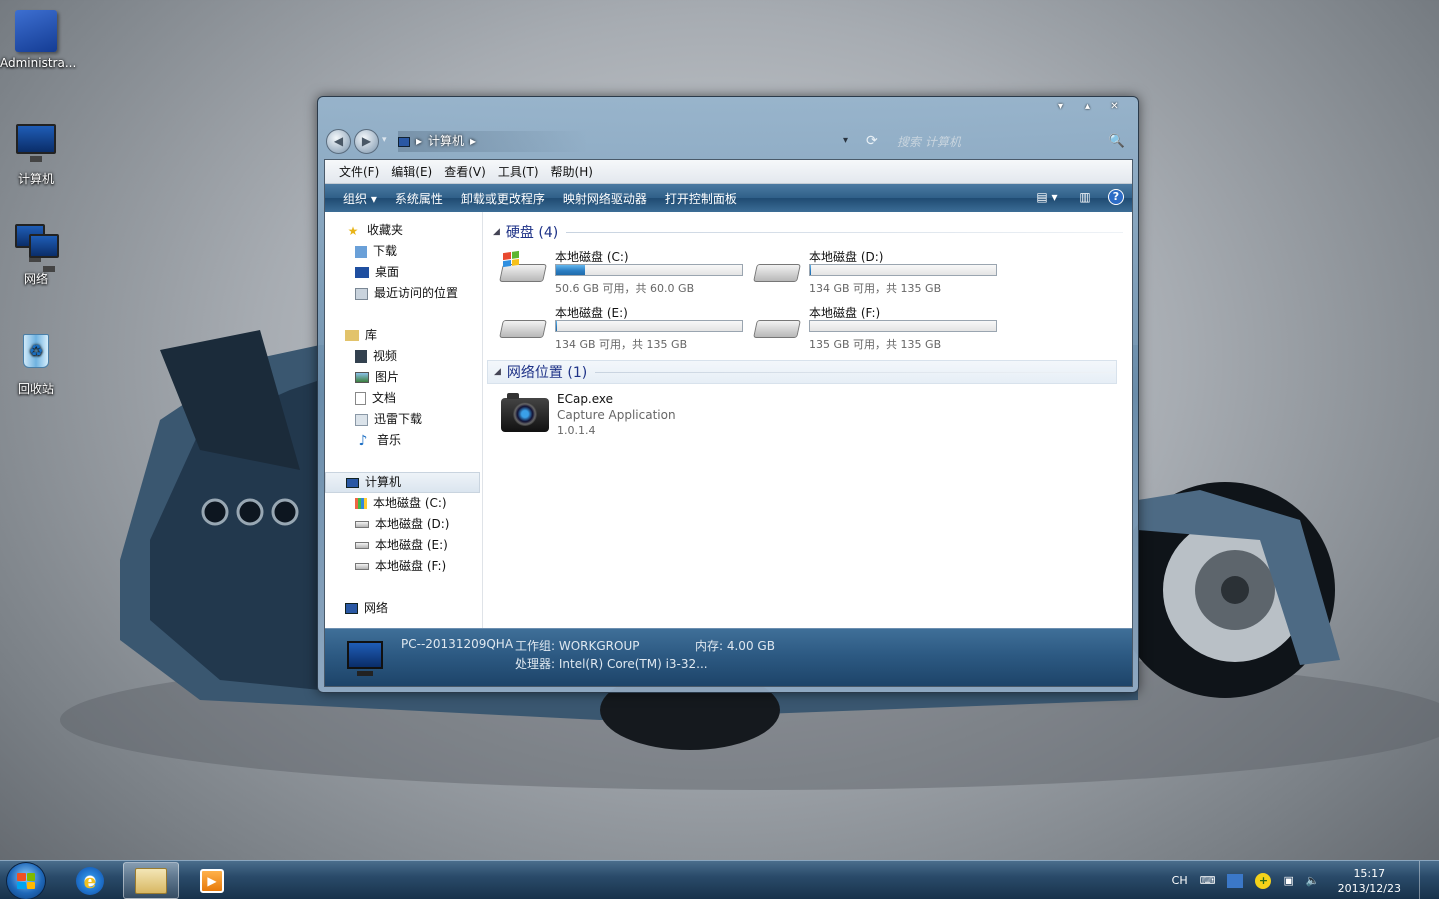 This screenshot has height=899, width=1439. Describe the element at coordinates (376, 608) in the screenshot. I see `nav-label: 网络` at that location.